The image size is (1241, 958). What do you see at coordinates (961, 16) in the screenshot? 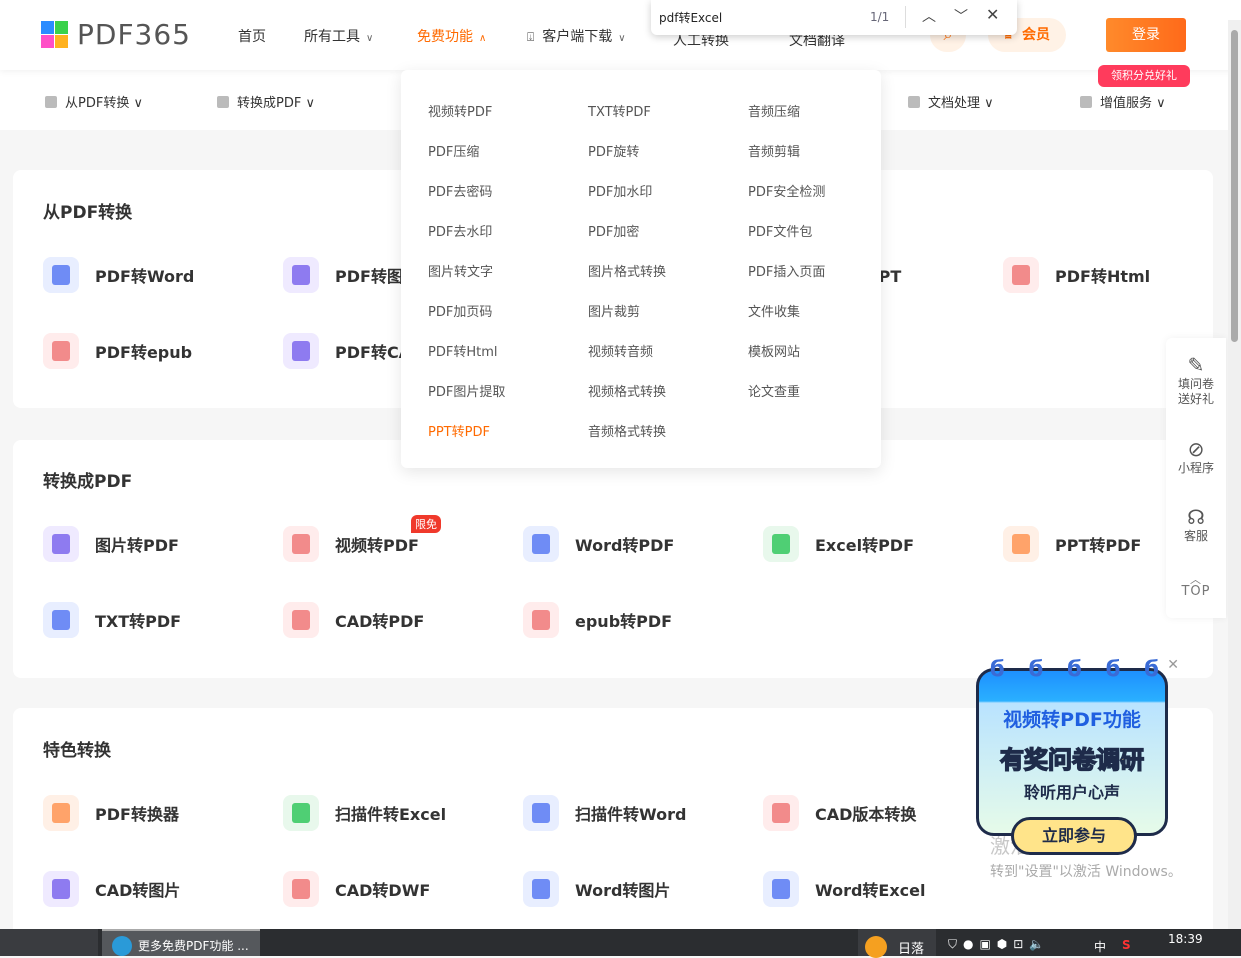
I see `find-next-icon: ﹀` at bounding box center [961, 16].